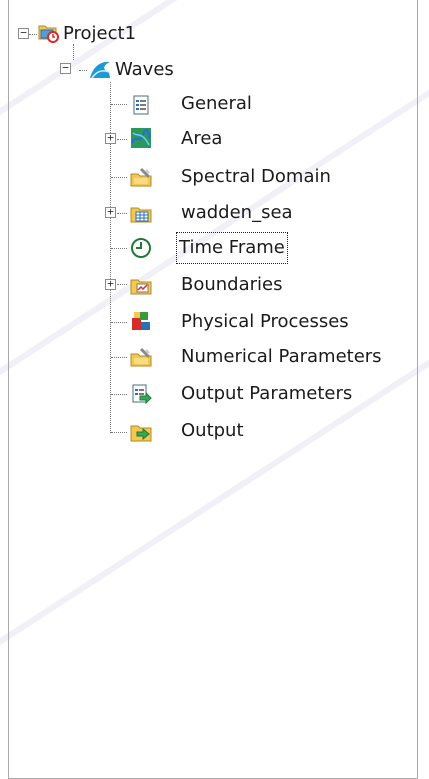  I want to click on tree-node-label: Physical Processes, so click(265, 322).